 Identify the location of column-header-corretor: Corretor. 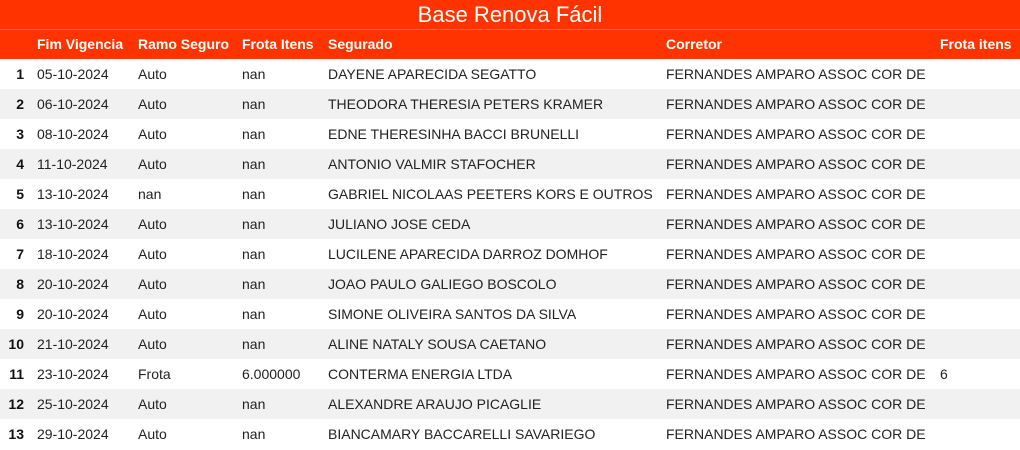
(797, 44).